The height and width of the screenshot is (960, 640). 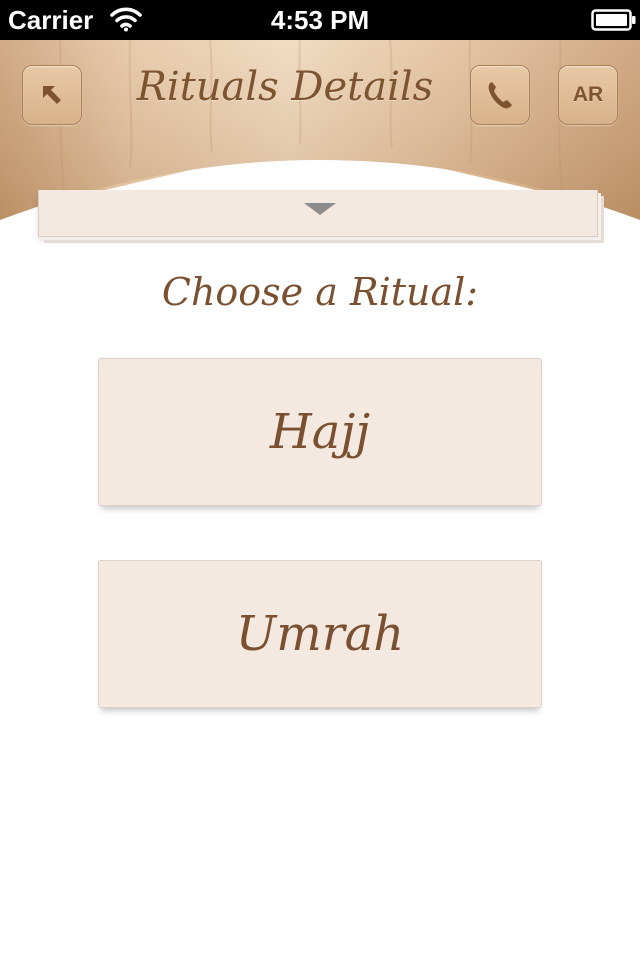 I want to click on status-bar: Carrier 4:53 PM, so click(x=320, y=20).